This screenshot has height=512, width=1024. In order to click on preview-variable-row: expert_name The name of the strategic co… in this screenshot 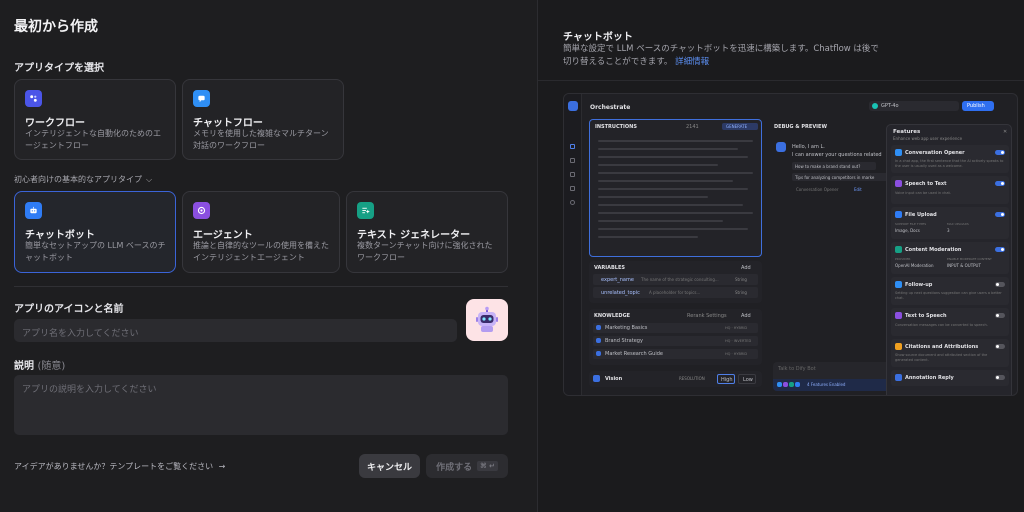, I will do `click(675, 279)`.